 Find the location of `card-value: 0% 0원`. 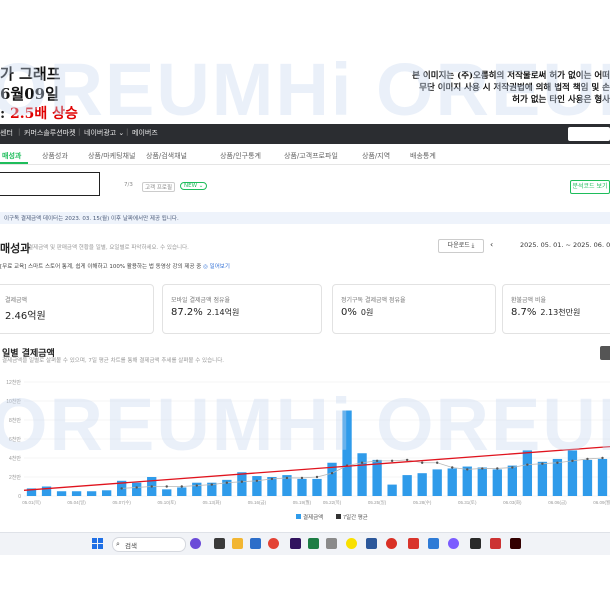

card-value: 0% 0원 is located at coordinates (357, 312).